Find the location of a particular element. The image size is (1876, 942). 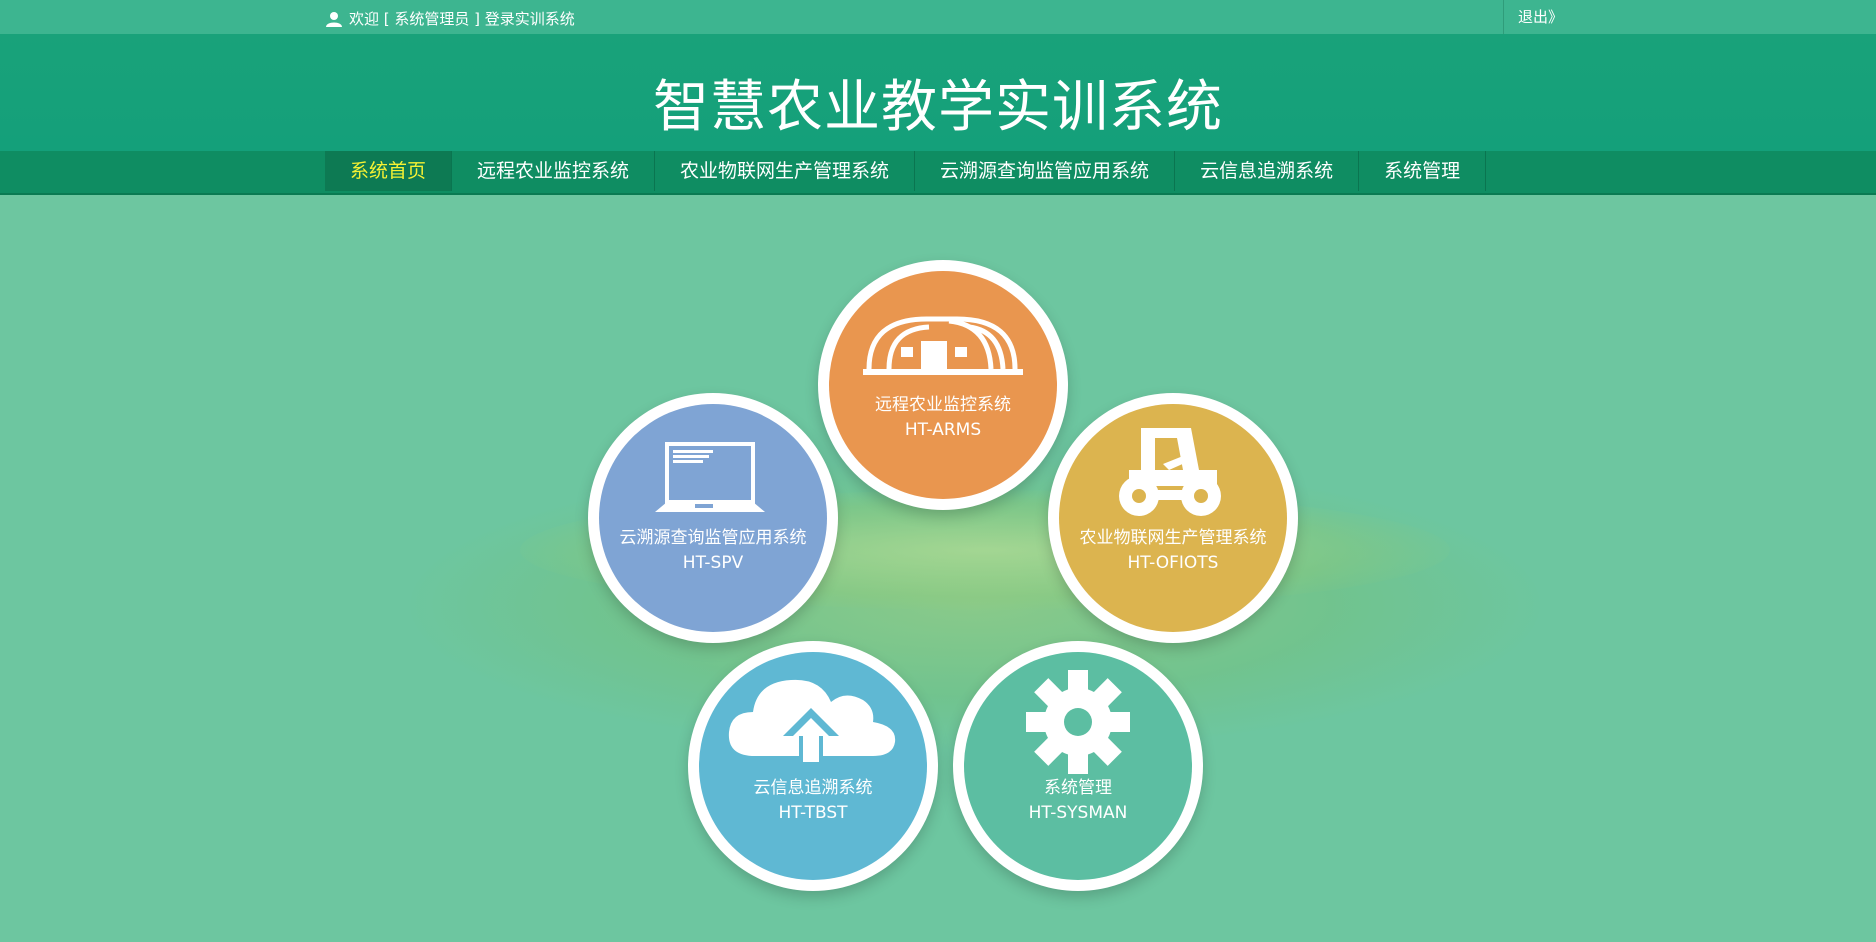

module-spv: 云溯源查询监管应用系统 HT-SPV is located at coordinates (713, 518).